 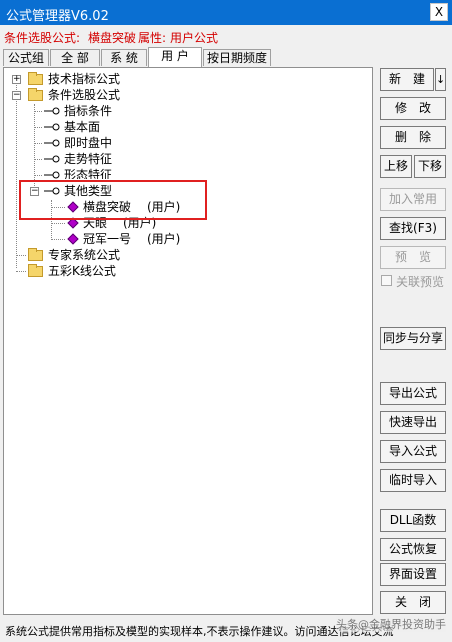 What do you see at coordinates (413, 338) in the screenshot?
I see `sync-share-button: 同步与分享` at bounding box center [413, 338].